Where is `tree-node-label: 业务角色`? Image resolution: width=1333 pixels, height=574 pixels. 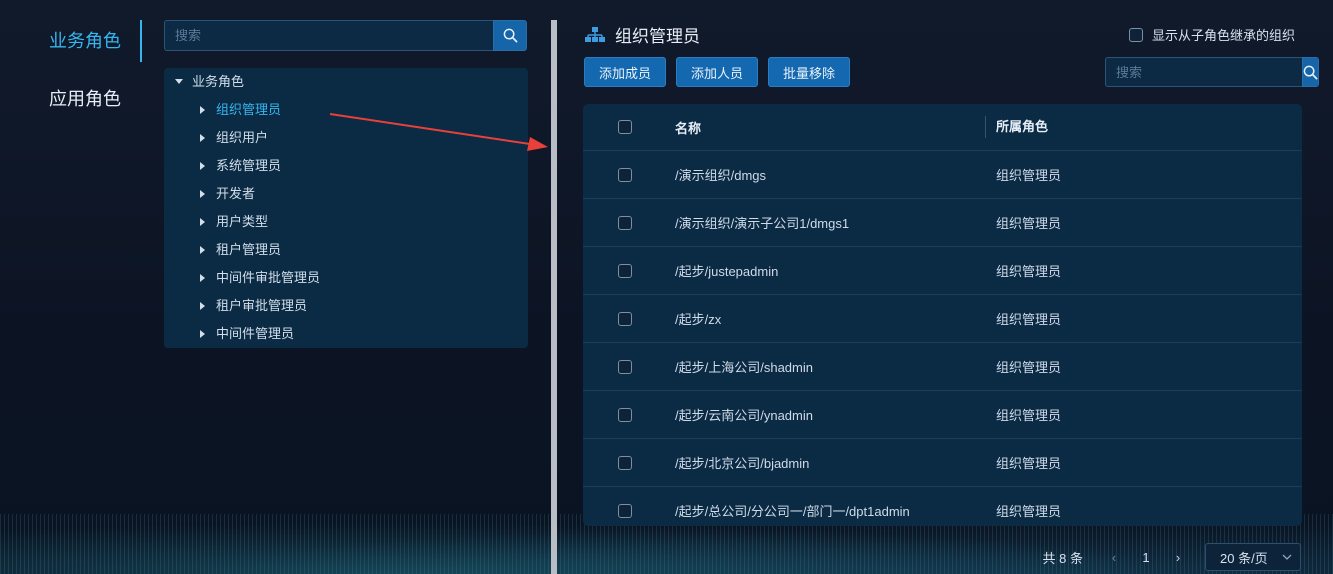 tree-node-label: 业务角色 is located at coordinates (218, 81).